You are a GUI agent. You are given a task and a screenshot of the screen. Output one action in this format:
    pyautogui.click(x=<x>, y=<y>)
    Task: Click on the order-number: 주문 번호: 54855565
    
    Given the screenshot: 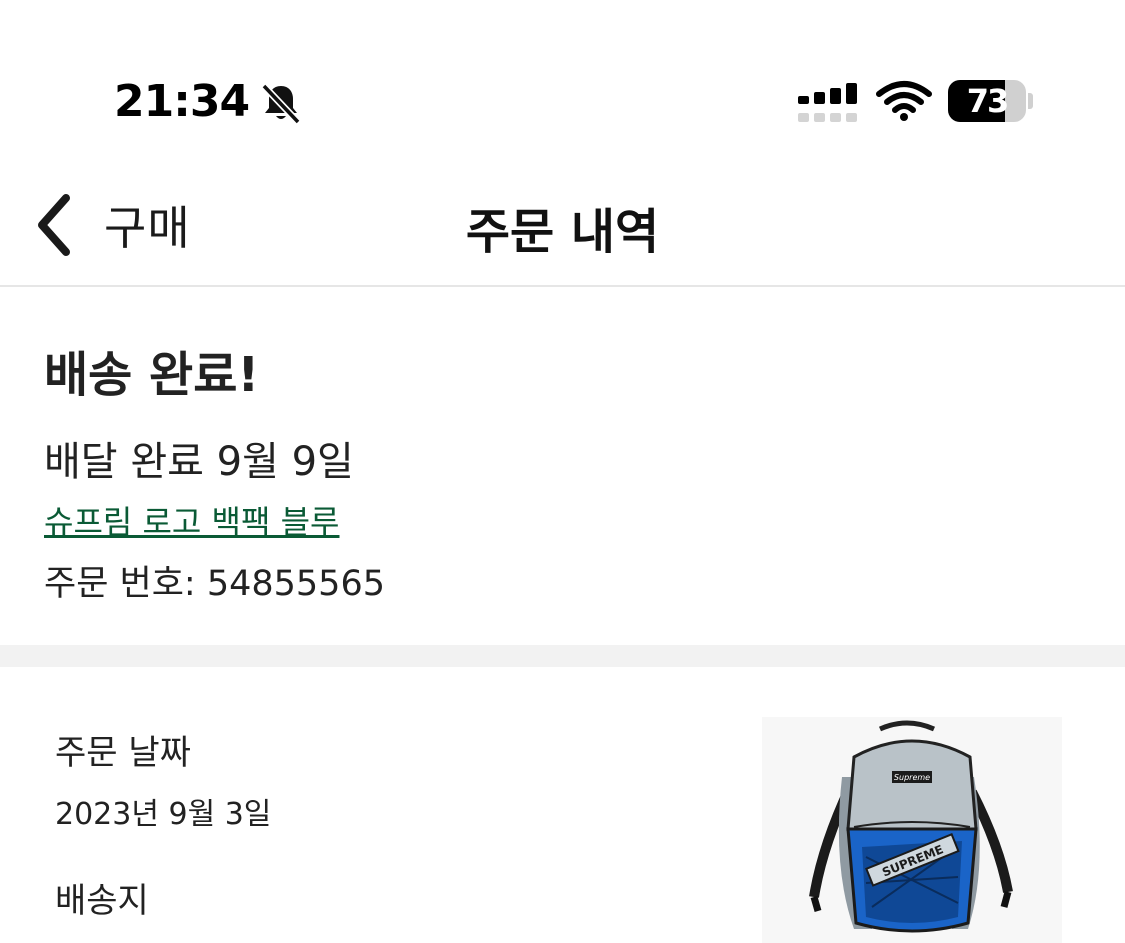 What is the action you would take?
    pyautogui.click(x=214, y=584)
    